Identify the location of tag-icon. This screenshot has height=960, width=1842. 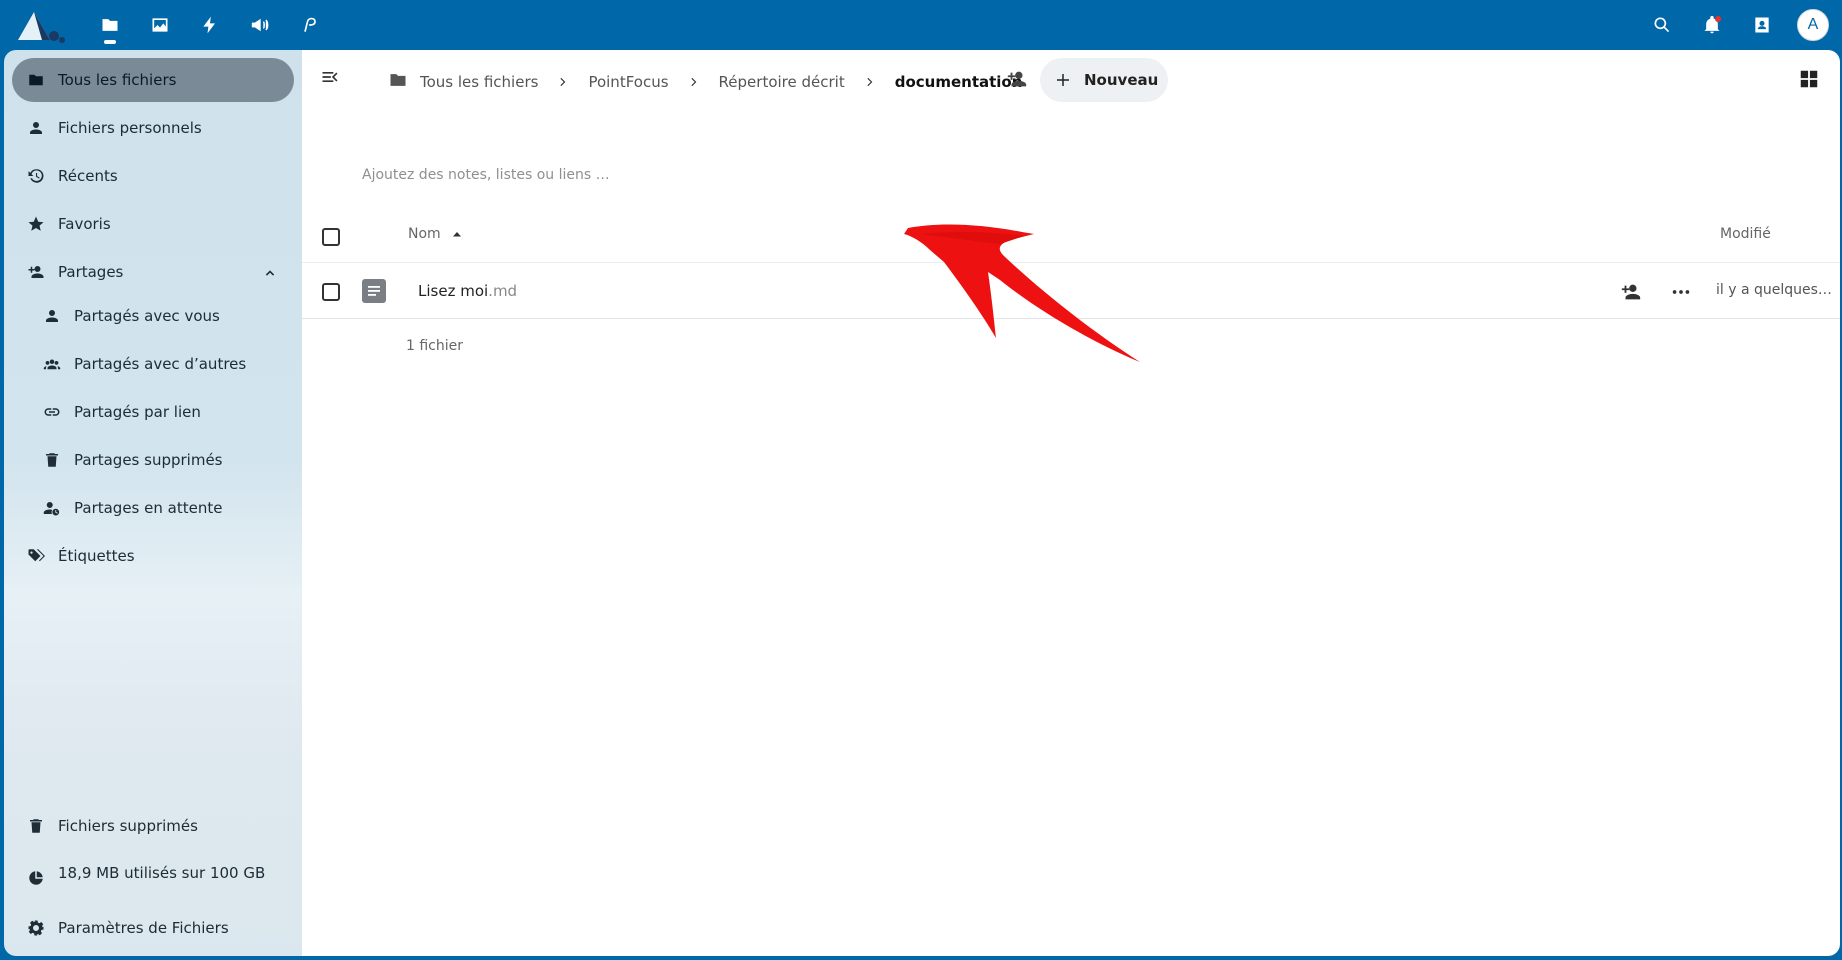
(36, 556).